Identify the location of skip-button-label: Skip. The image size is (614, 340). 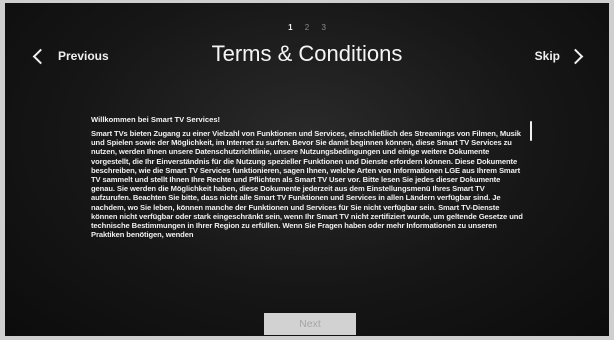
(547, 56).